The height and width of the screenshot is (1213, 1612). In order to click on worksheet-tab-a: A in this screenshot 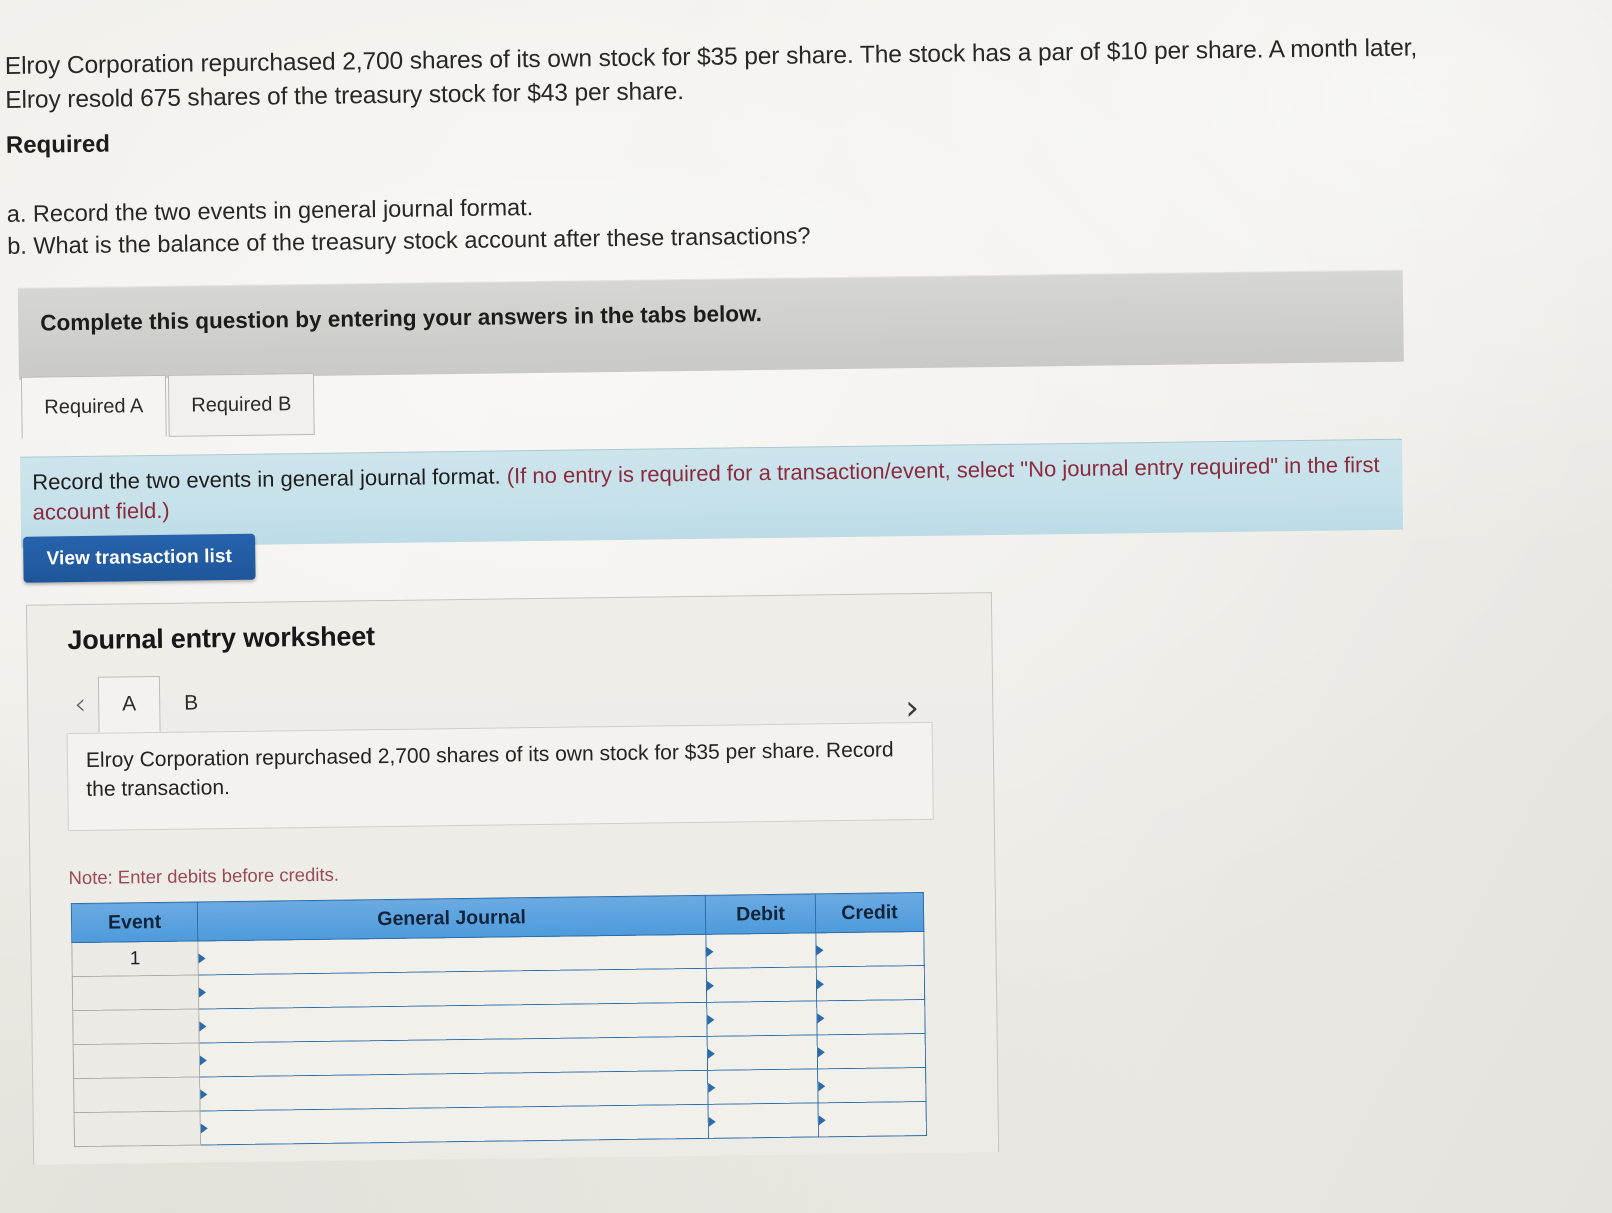, I will do `click(129, 704)`.